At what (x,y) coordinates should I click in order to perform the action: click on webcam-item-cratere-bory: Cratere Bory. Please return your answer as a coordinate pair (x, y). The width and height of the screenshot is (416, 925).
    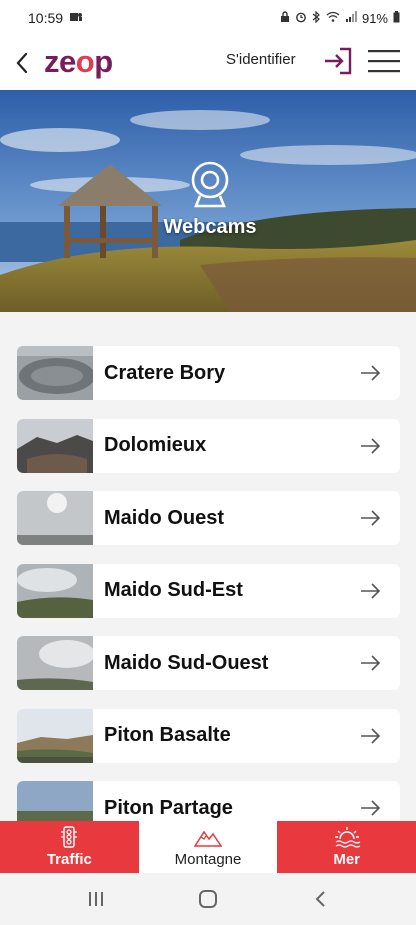
    Looking at the image, I should click on (208, 373).